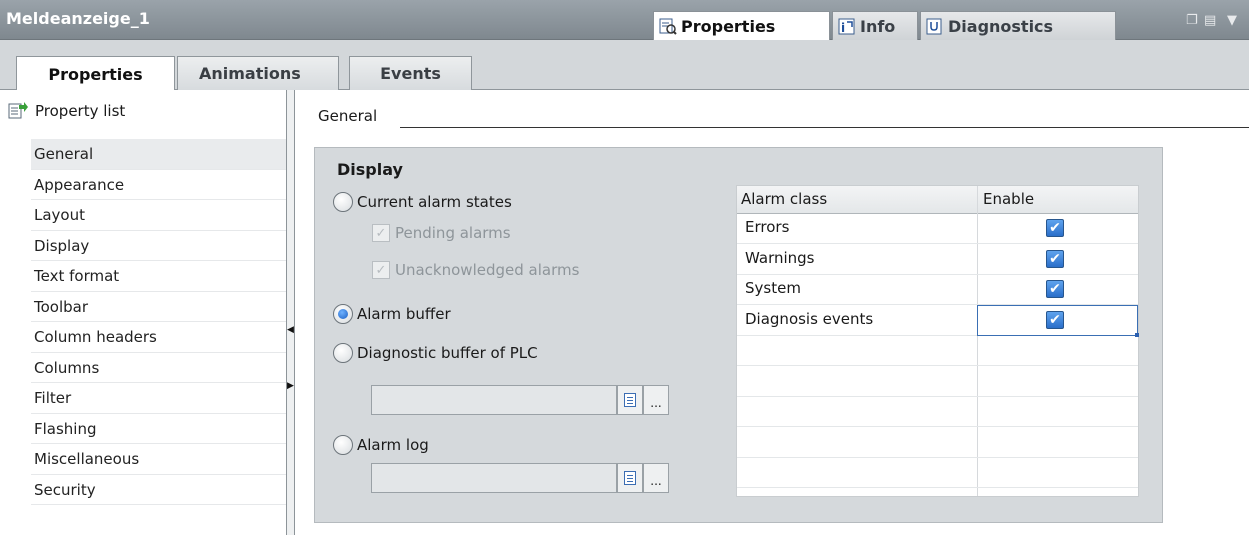  I want to click on info-icon: i, so click(847, 26).